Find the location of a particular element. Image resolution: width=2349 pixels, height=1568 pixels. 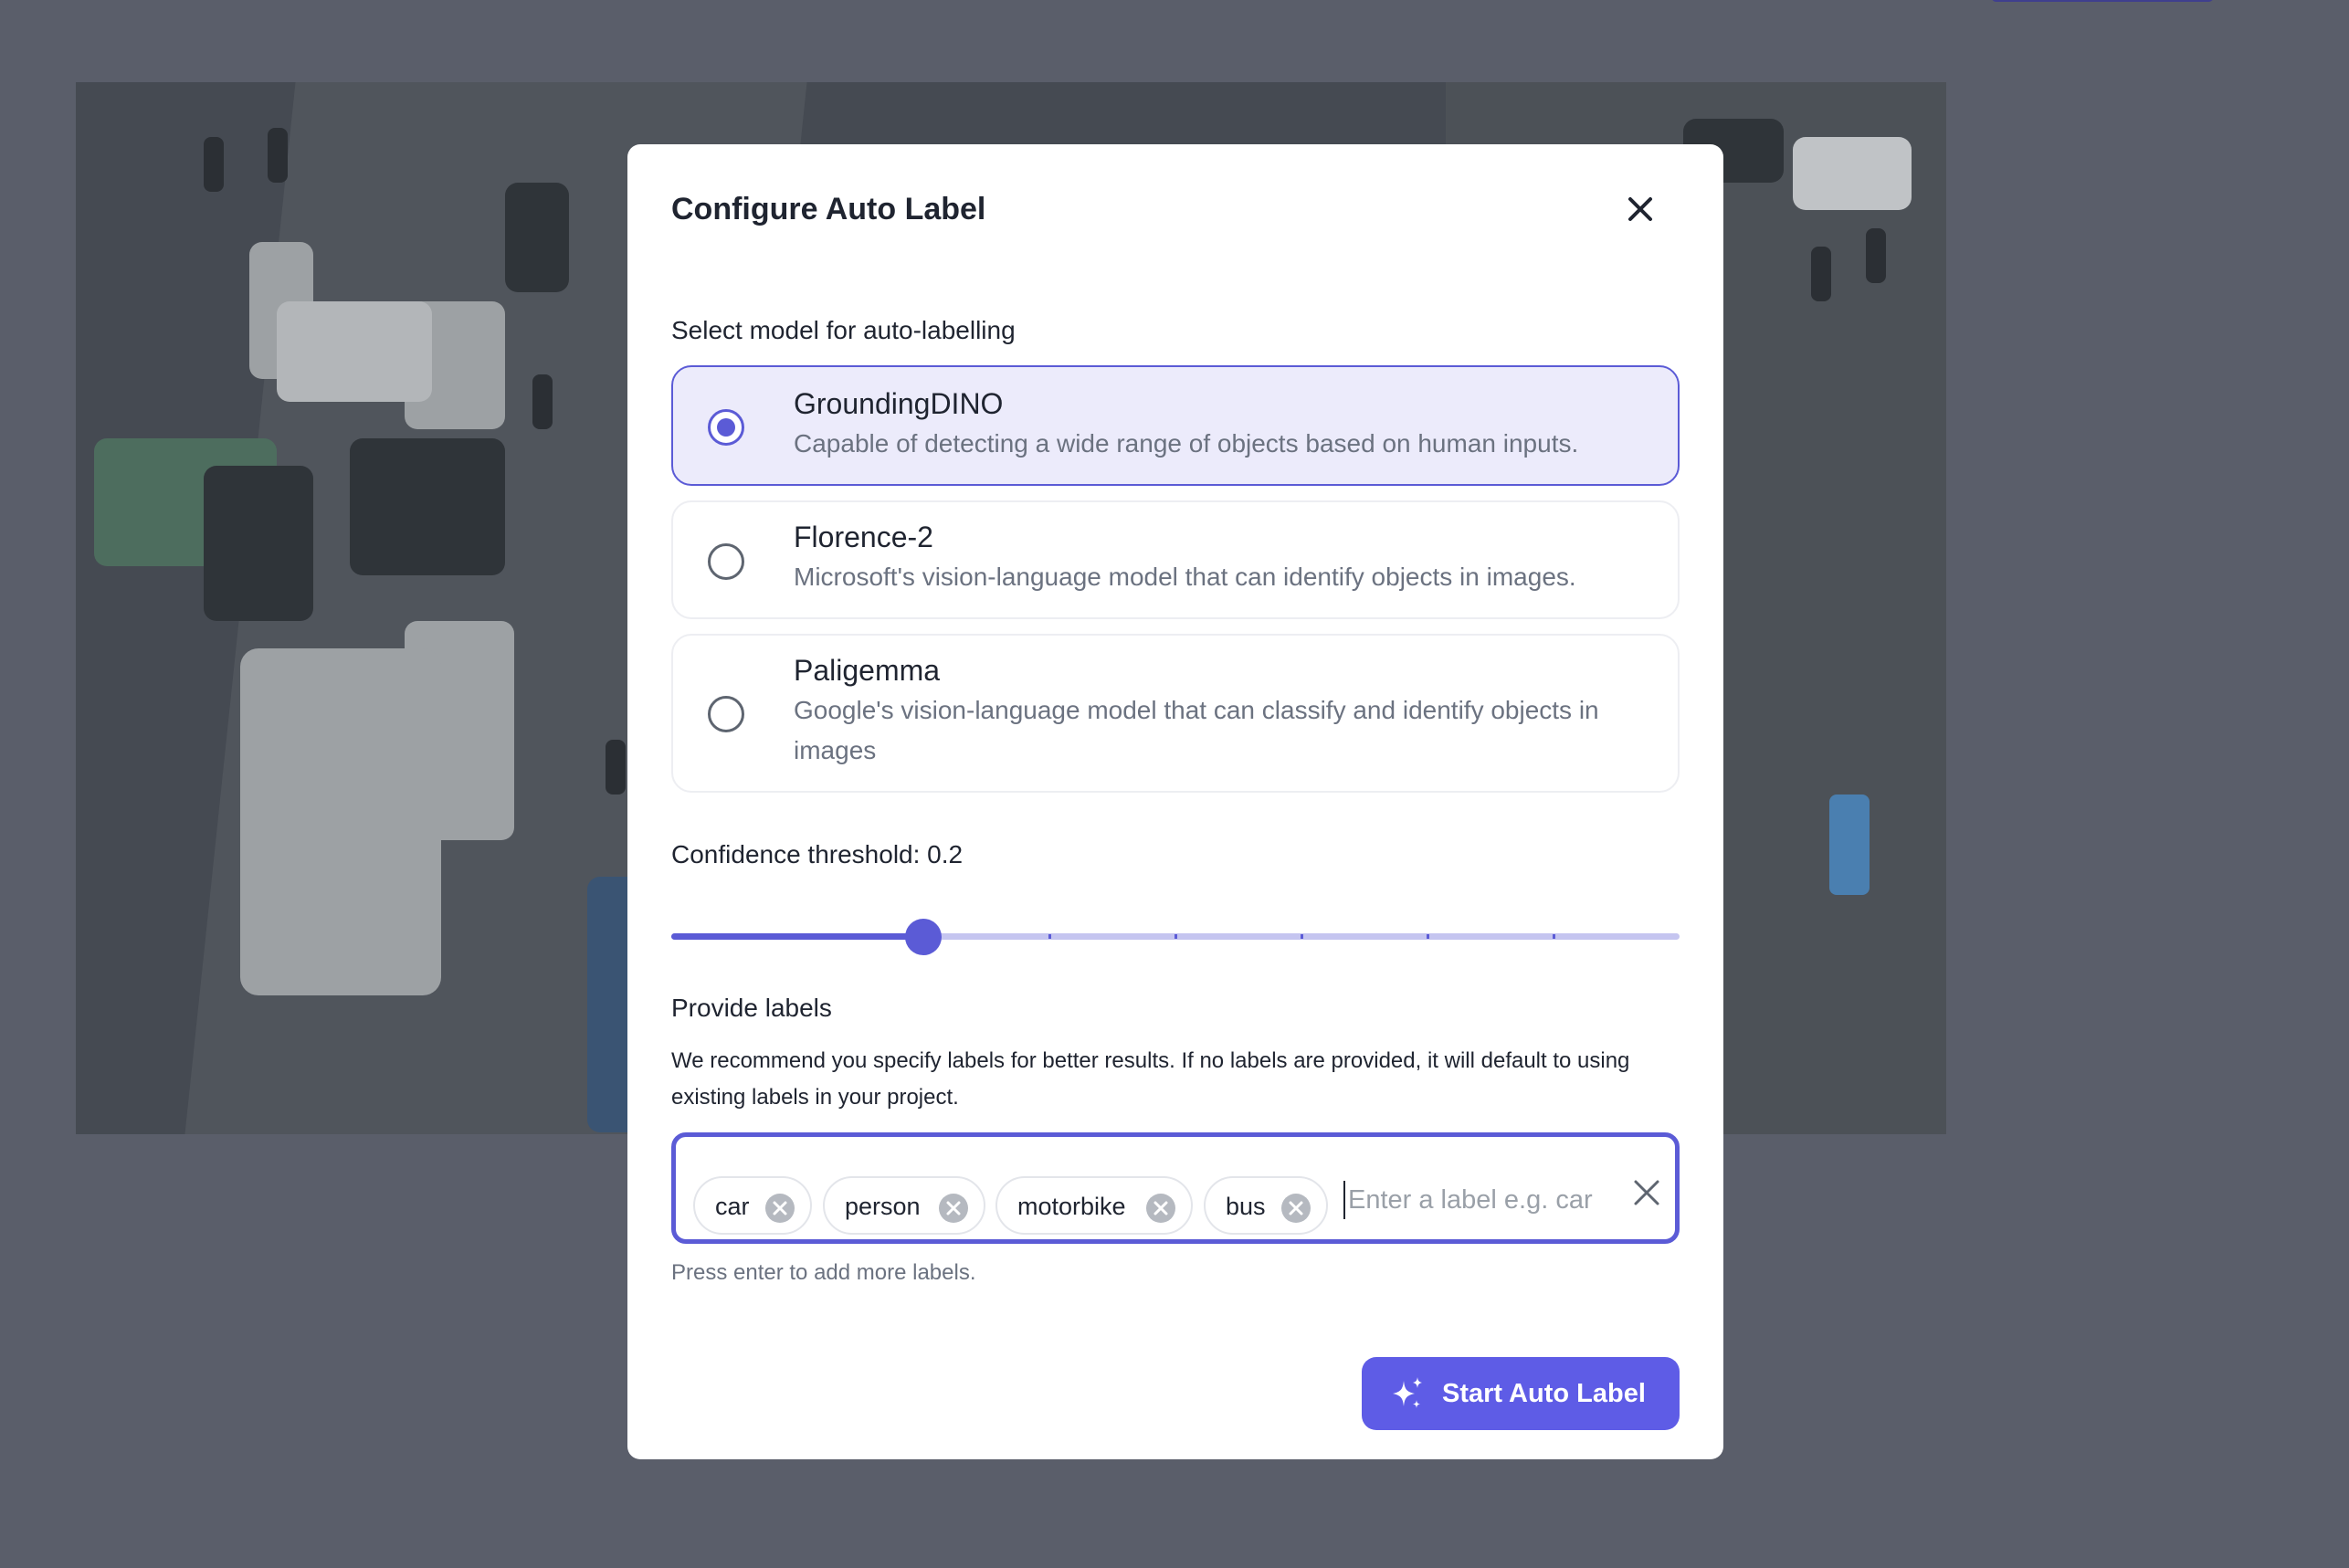

close-icon-svg is located at coordinates (1640, 209).